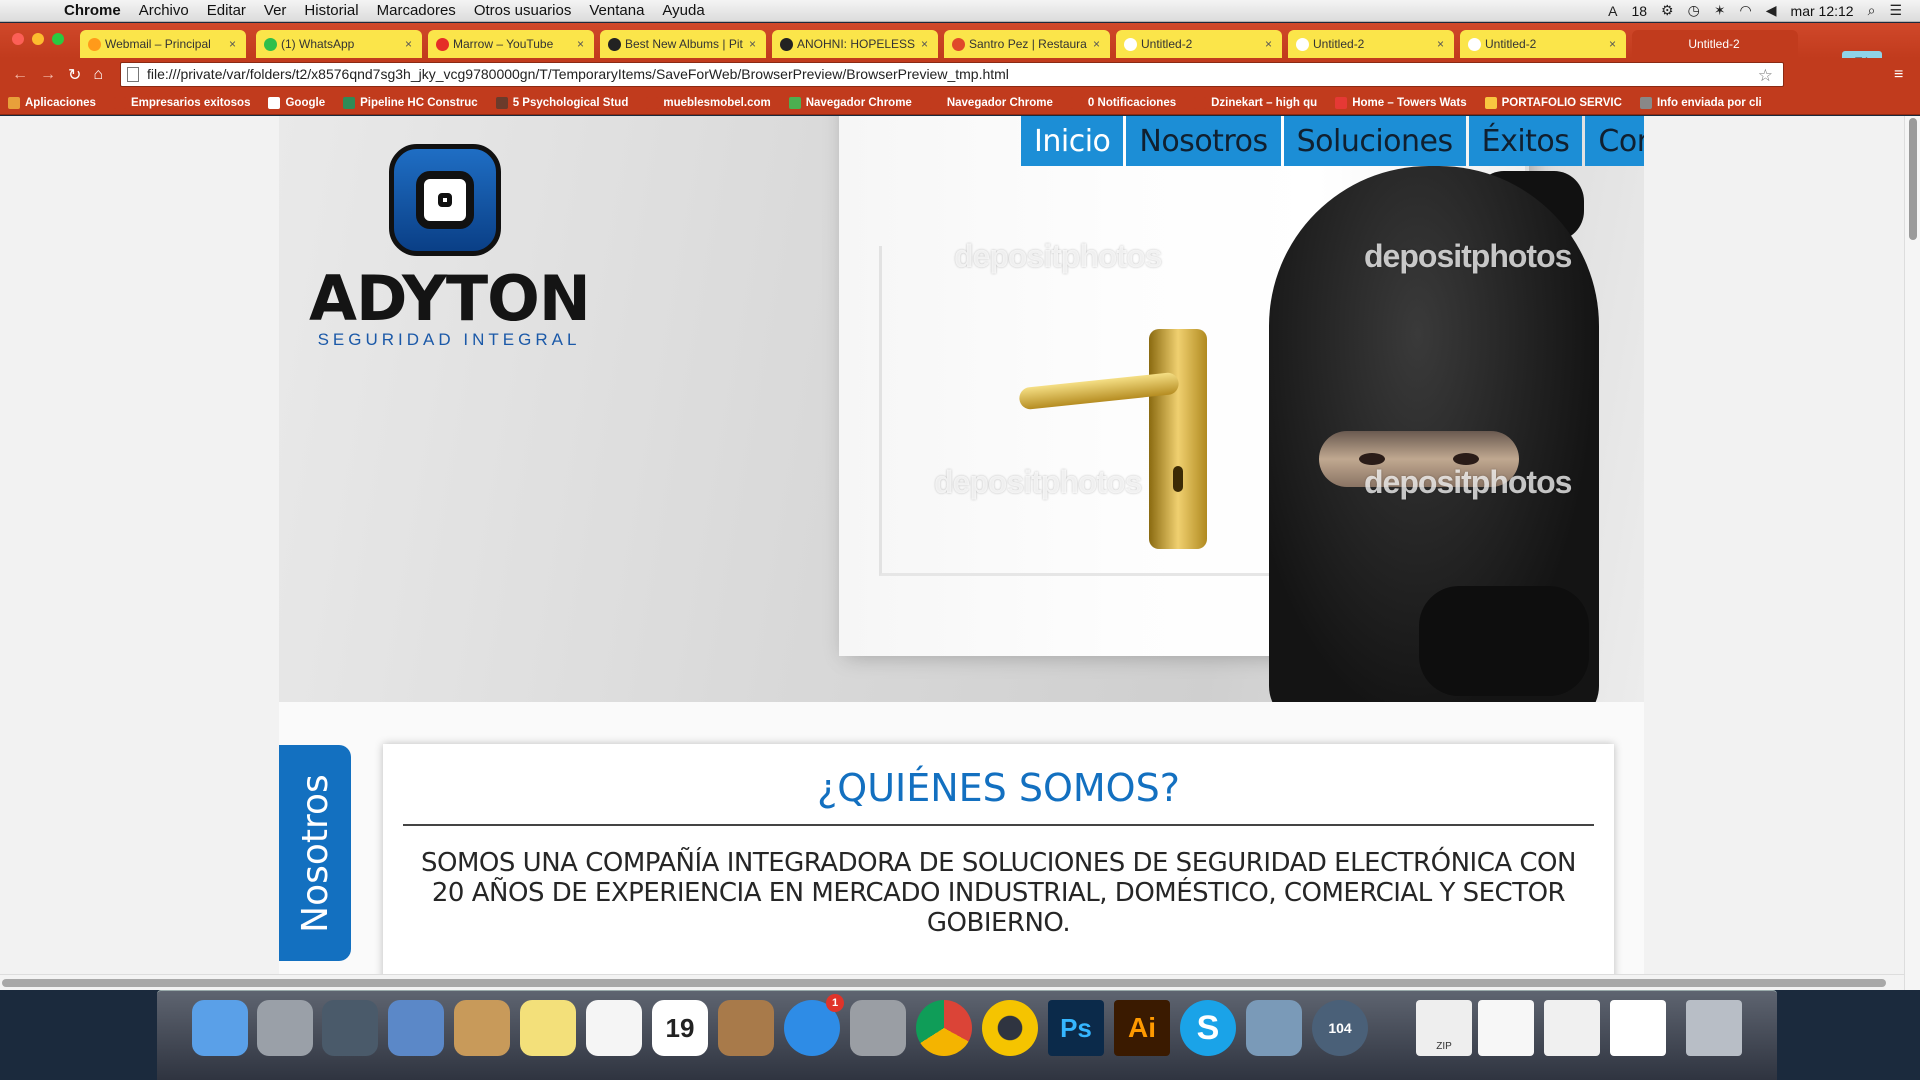  Describe the element at coordinates (1612, 11) in the screenshot. I see `adobe-icon: A` at that location.